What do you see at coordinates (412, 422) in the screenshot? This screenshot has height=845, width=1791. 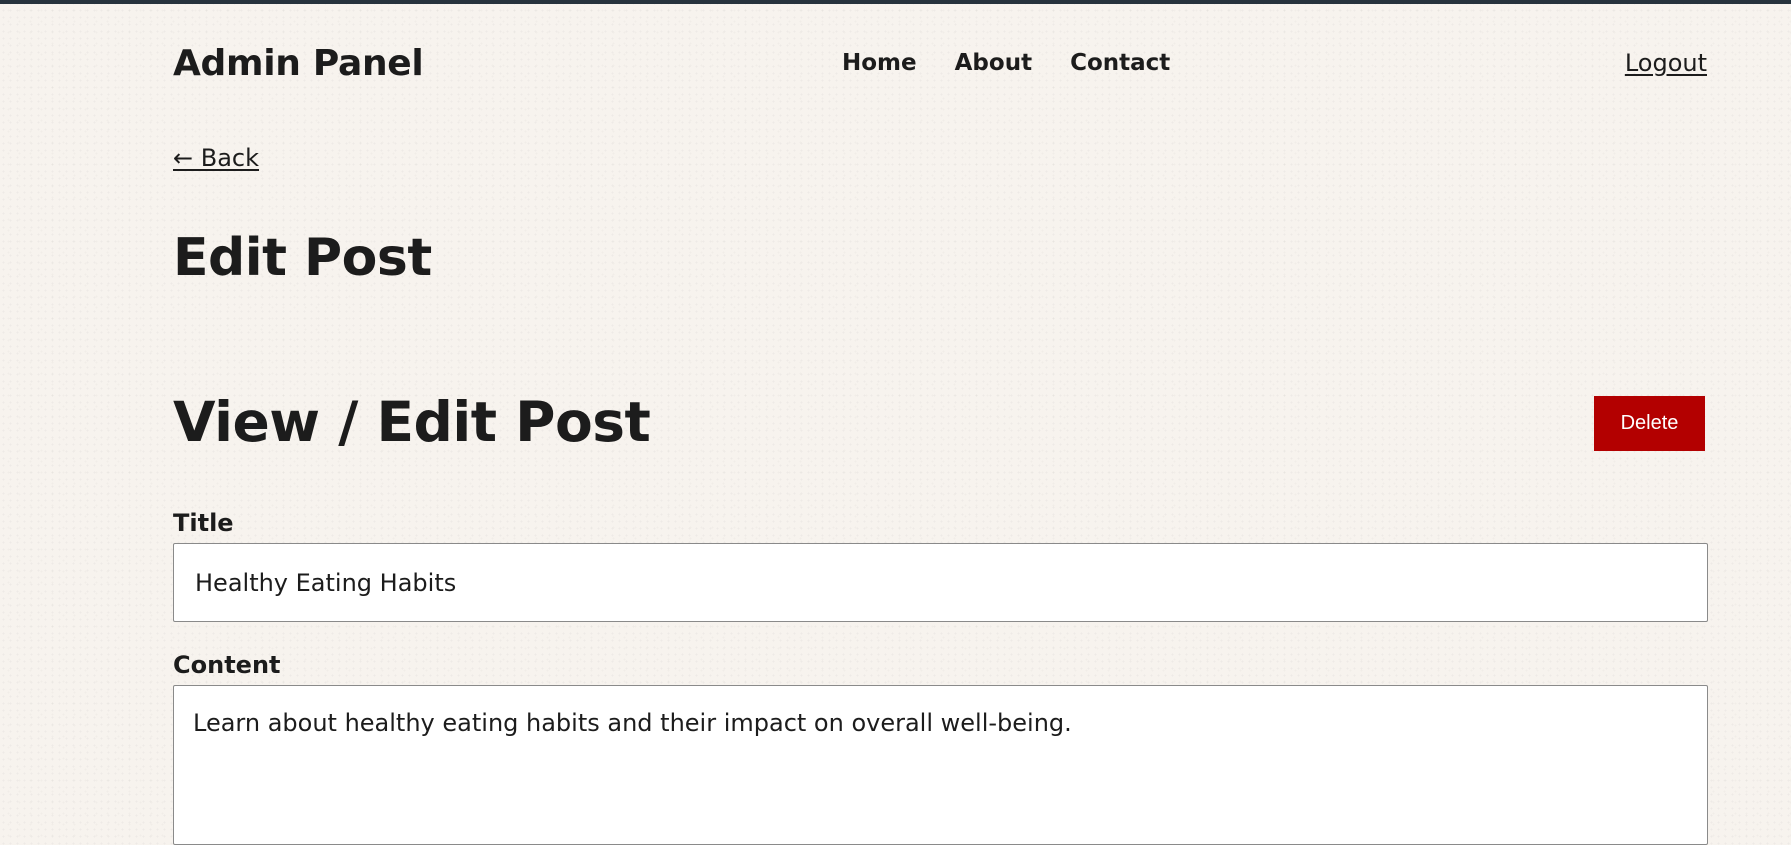 I see `section-title: View / Edit Post` at bounding box center [412, 422].